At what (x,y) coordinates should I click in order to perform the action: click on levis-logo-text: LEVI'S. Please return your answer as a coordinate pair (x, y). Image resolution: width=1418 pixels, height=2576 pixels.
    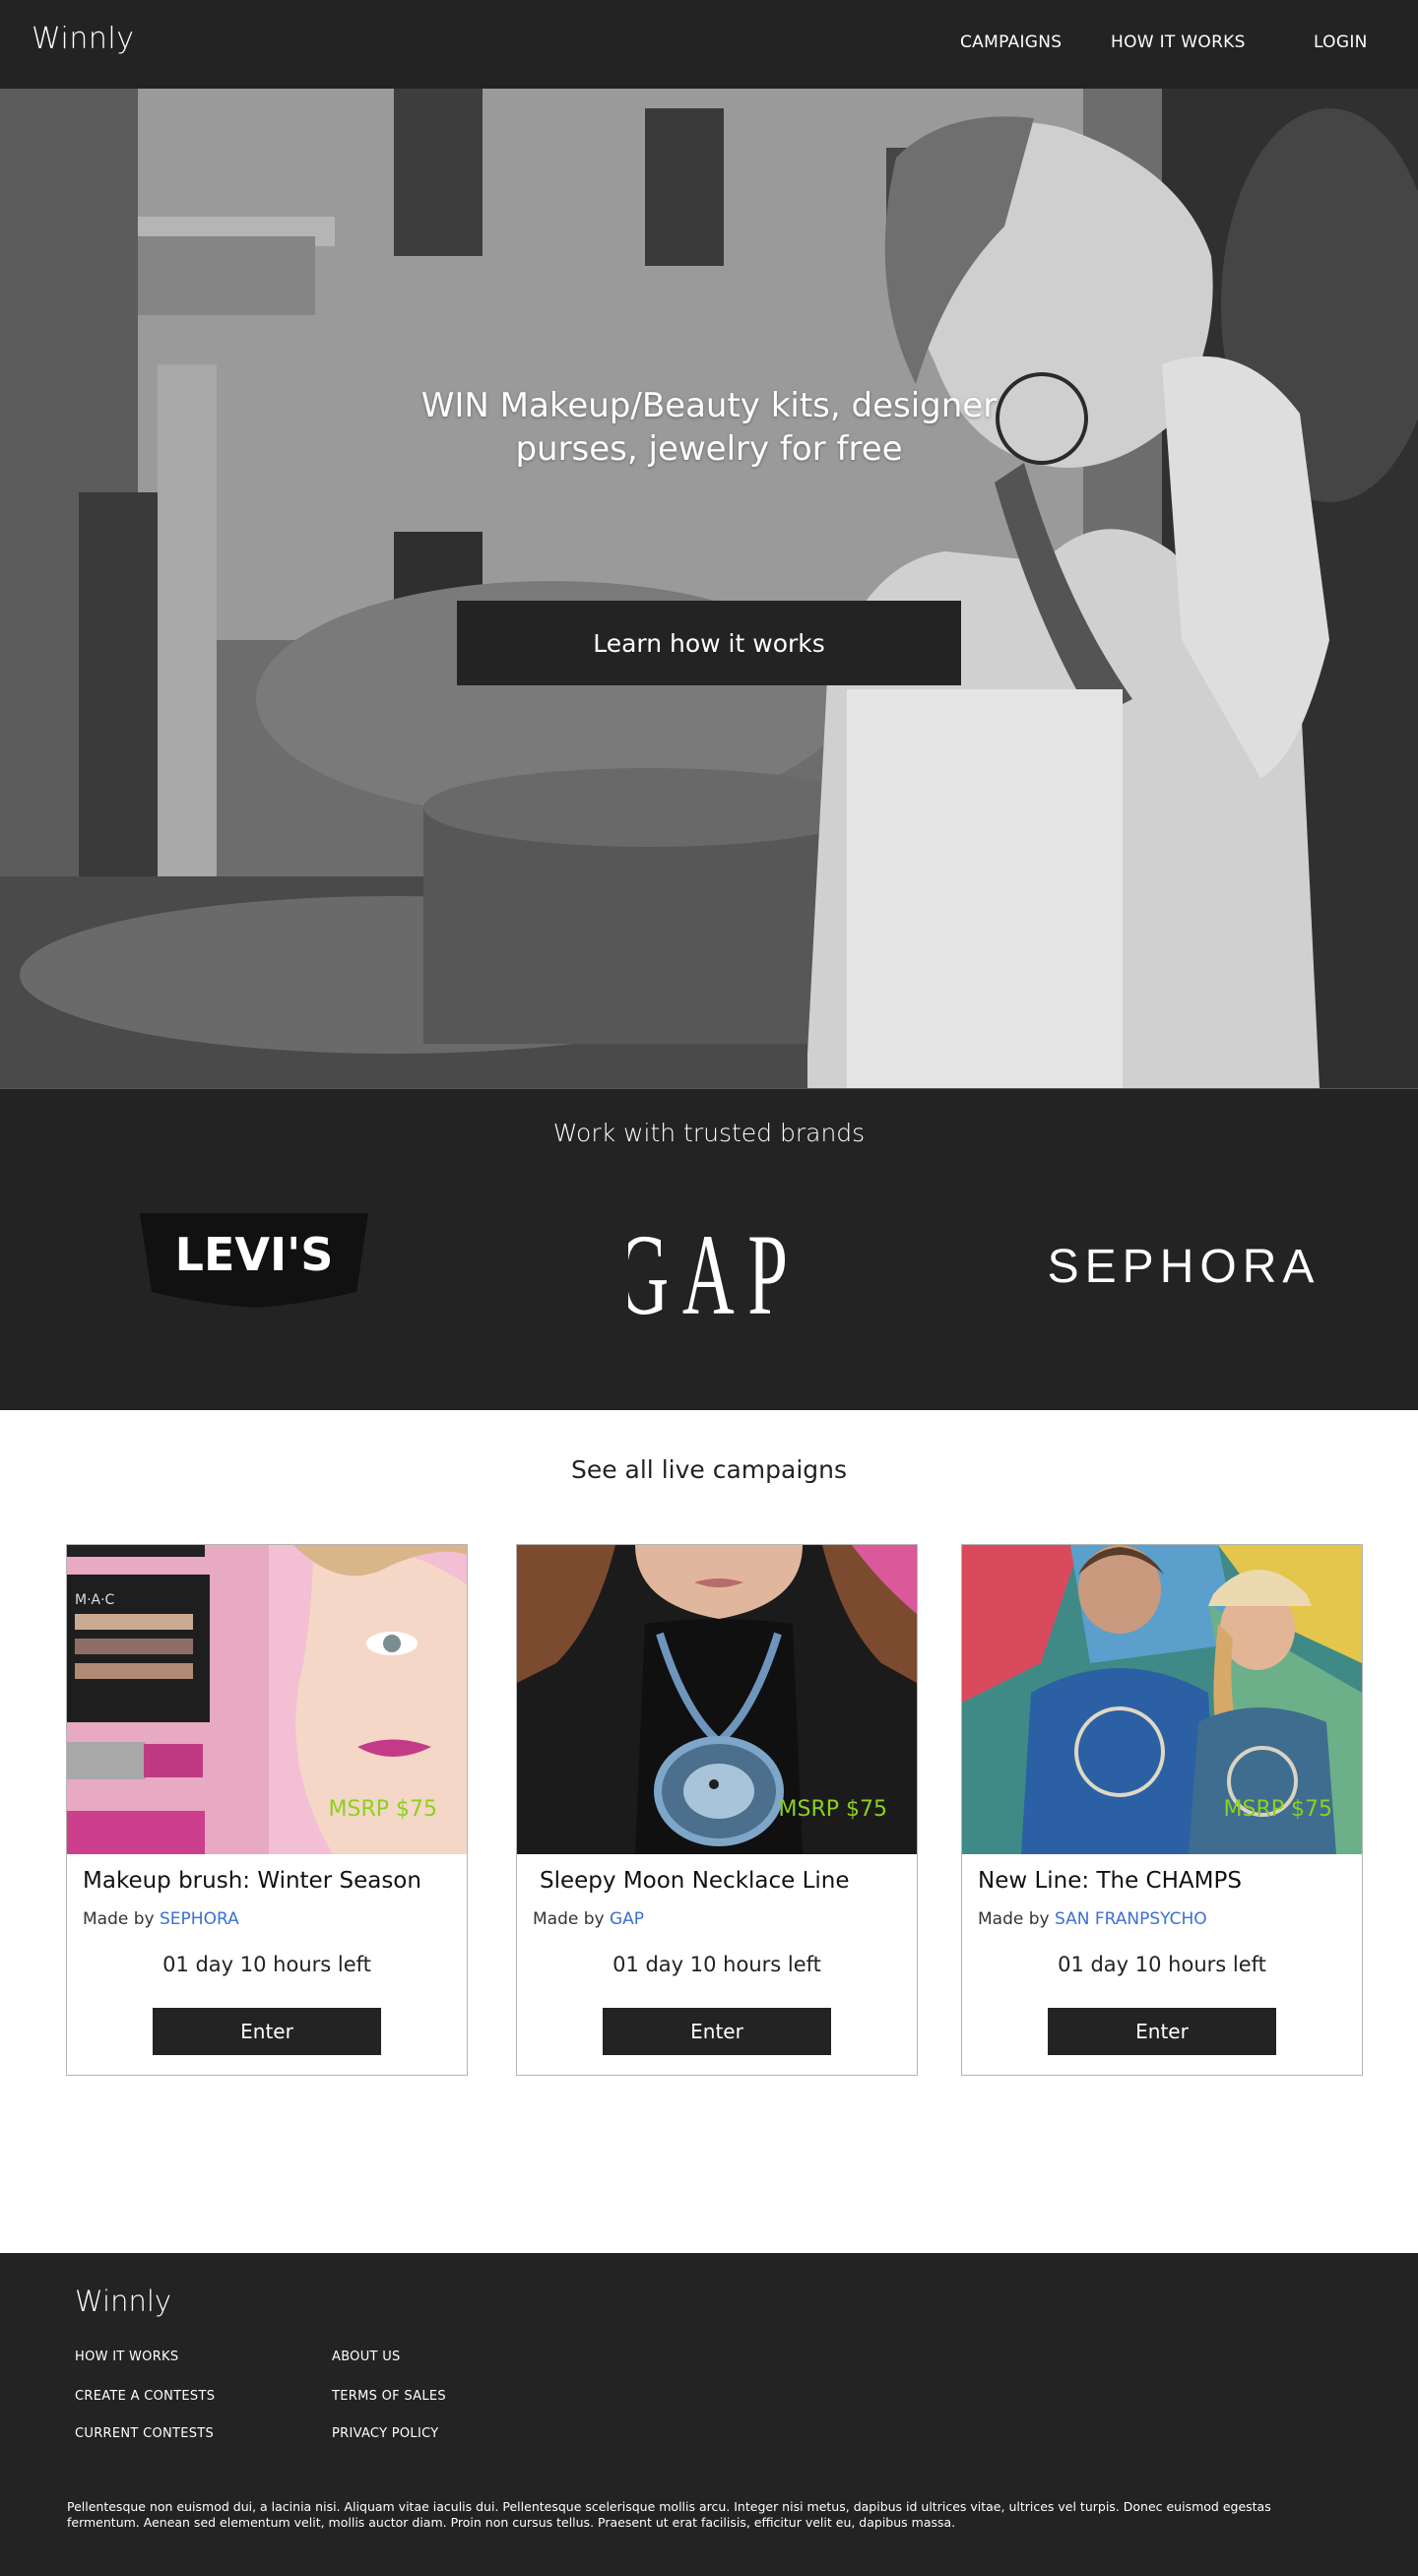
    Looking at the image, I should click on (255, 1254).